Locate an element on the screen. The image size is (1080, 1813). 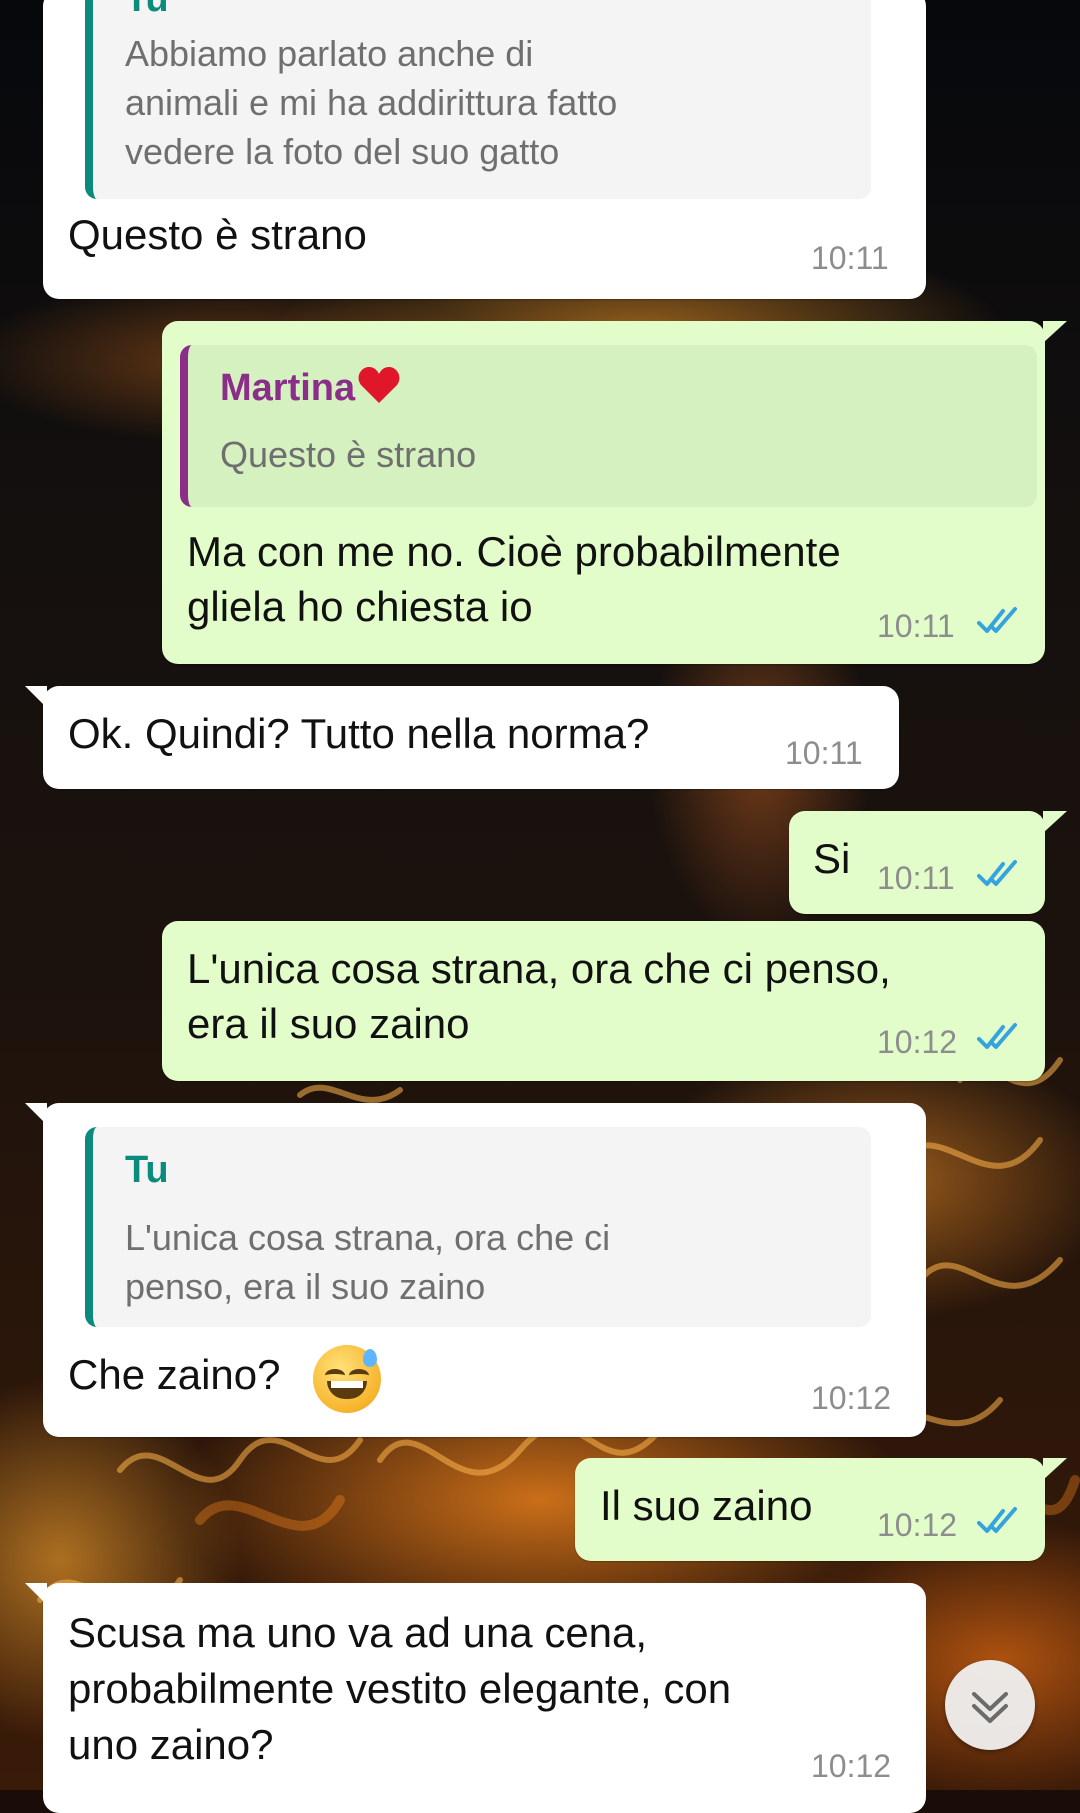
message-incoming: Ok. Quindi? Tutto nella norma? 10:11 is located at coordinates (462, 737).